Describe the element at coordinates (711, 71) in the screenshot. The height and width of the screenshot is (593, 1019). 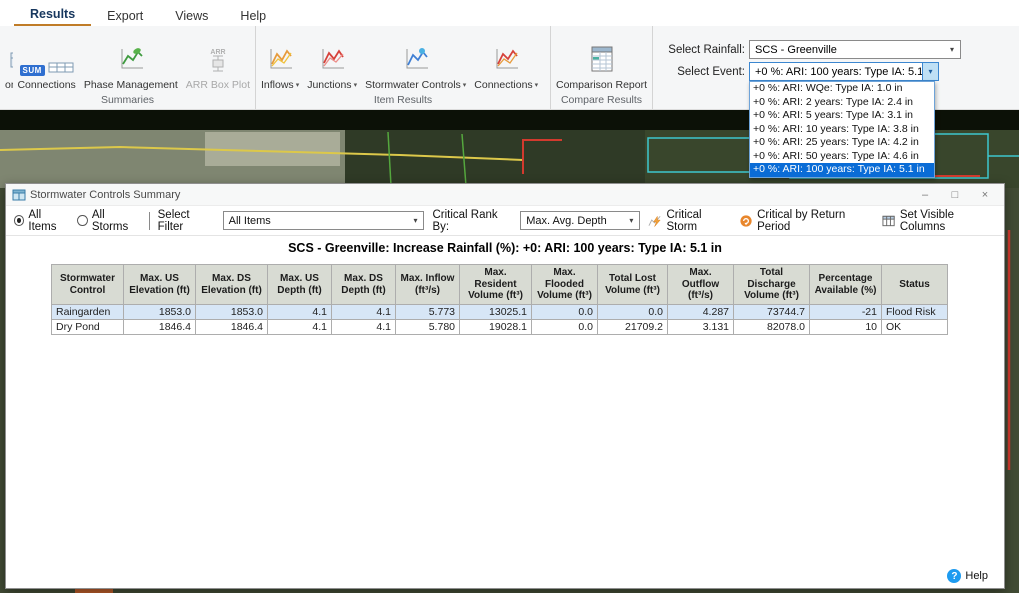
I see `select-event-label: Select Event:` at that location.